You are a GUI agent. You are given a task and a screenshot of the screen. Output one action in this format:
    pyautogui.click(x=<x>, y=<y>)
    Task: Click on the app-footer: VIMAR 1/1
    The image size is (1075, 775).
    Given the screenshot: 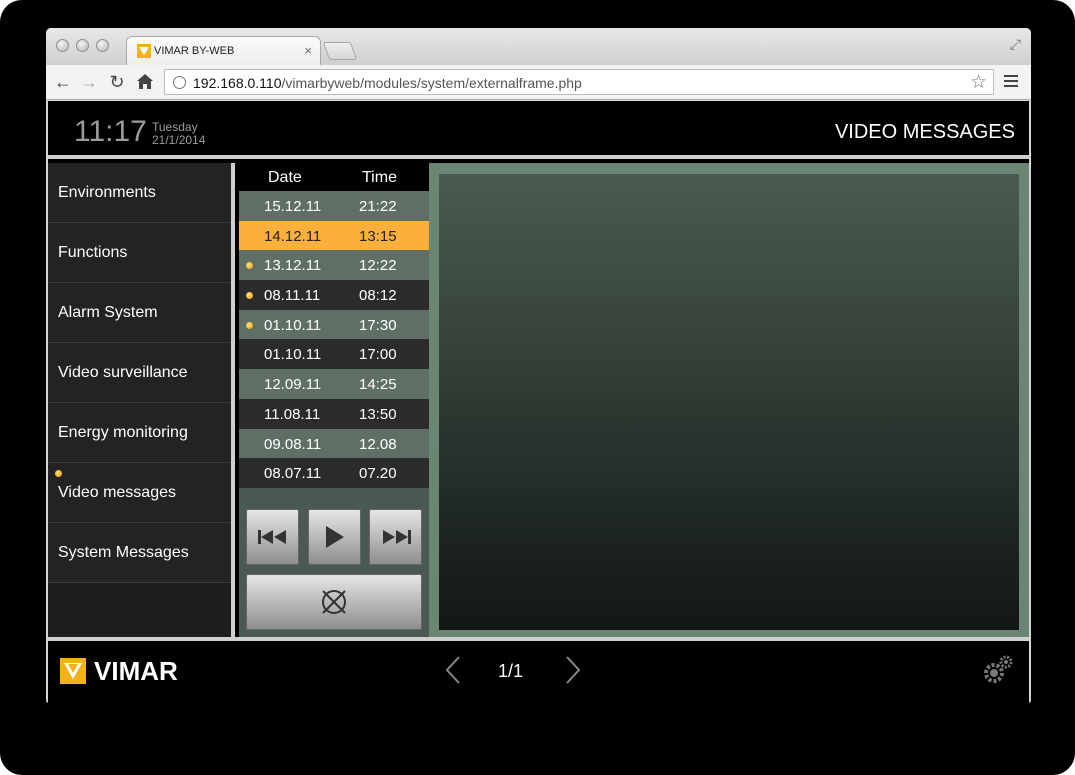 What is the action you would take?
    pyautogui.click(x=538, y=670)
    